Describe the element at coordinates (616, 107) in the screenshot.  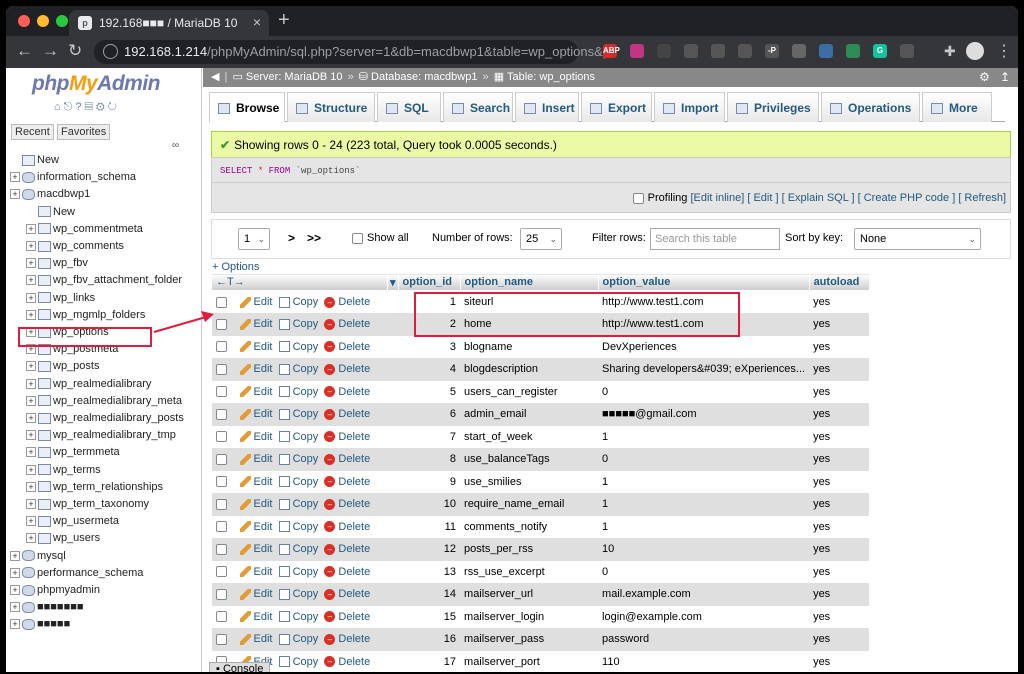
I see `tab-export: Export` at that location.